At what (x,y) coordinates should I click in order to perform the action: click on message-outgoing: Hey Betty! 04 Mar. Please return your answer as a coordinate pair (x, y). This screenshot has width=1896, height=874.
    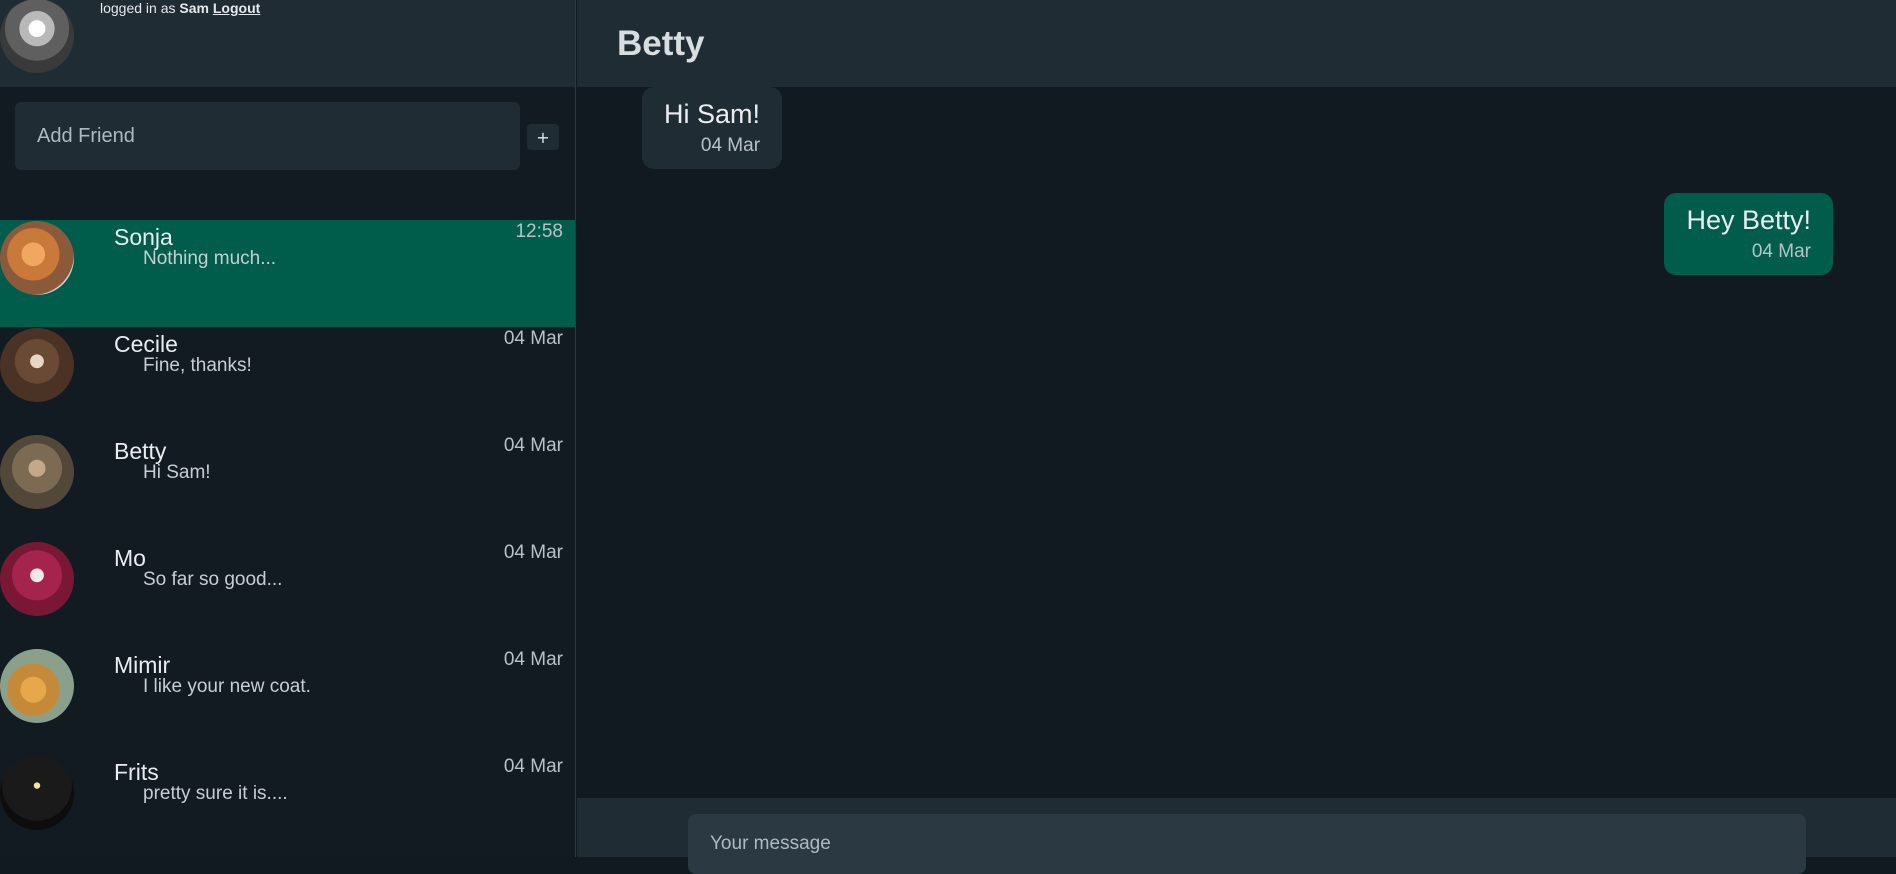
    Looking at the image, I should click on (1748, 234).